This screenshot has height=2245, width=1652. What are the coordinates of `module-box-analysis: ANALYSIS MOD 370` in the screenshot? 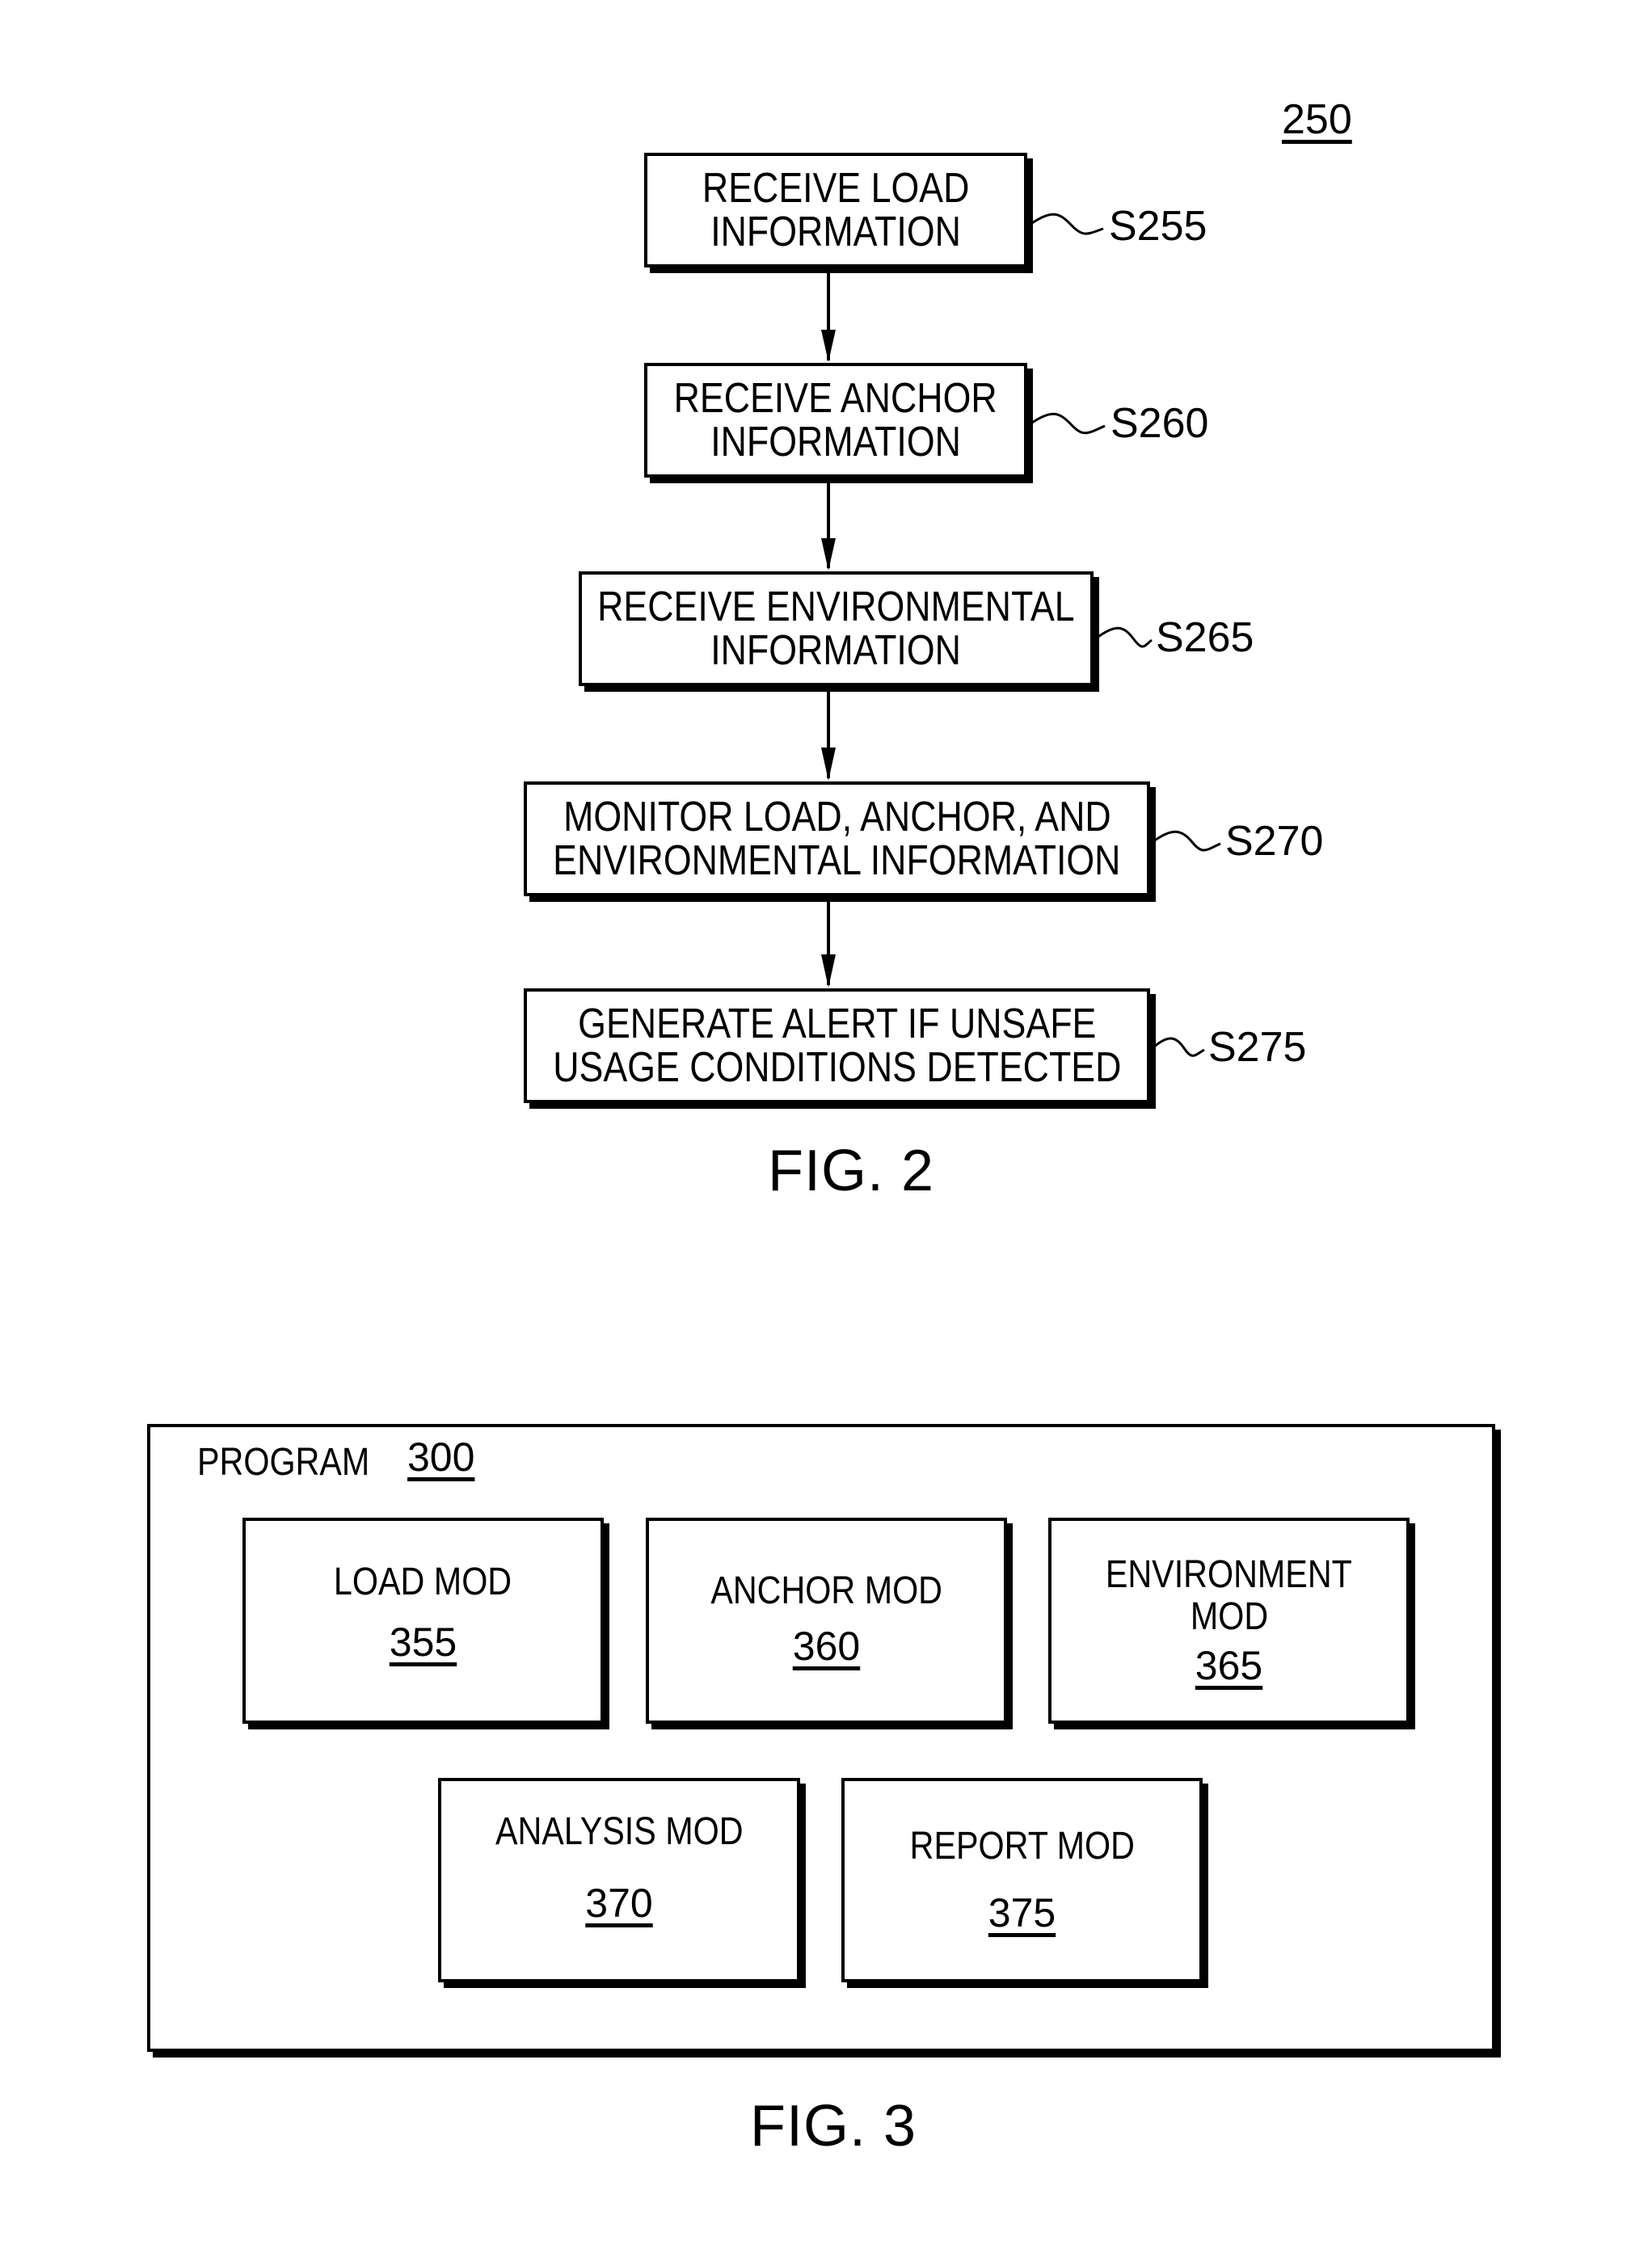 It's located at (619, 1880).